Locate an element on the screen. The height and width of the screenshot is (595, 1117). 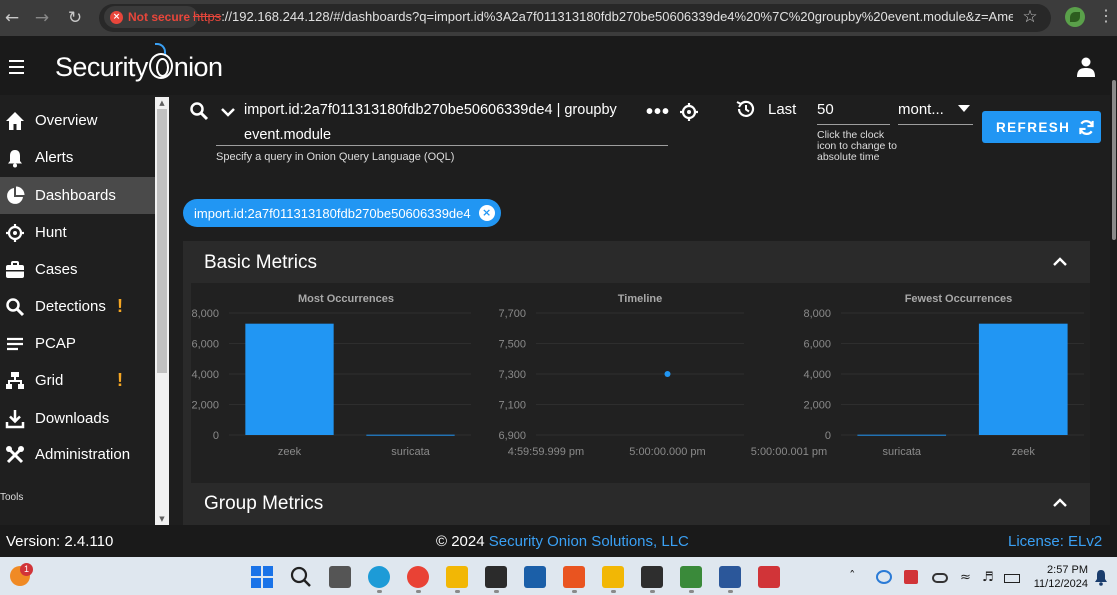
taskbar-ubuntu-icon is located at coordinates (574, 577).